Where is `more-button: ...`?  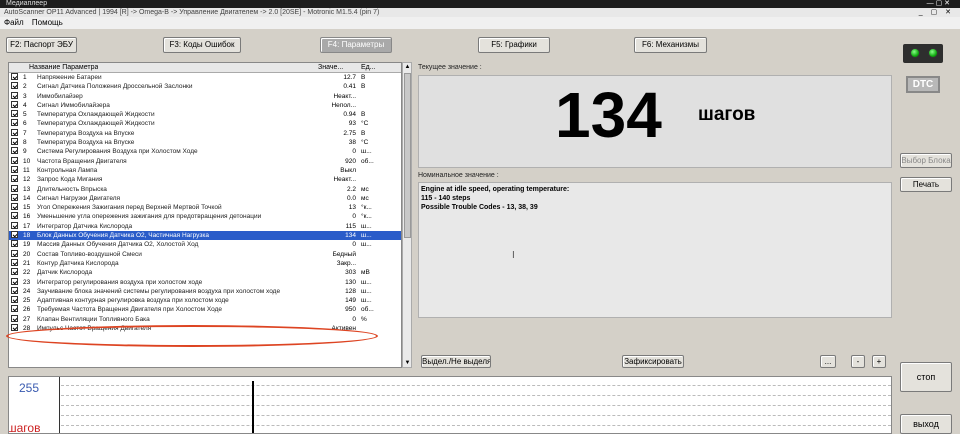
more-button: ... is located at coordinates (828, 361).